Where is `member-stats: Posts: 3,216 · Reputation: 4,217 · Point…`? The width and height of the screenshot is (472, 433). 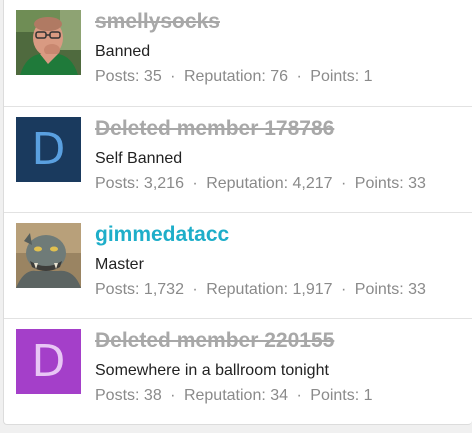
member-stats: Posts: 3,216 · Reputation: 4,217 · Point… is located at coordinates (279, 184).